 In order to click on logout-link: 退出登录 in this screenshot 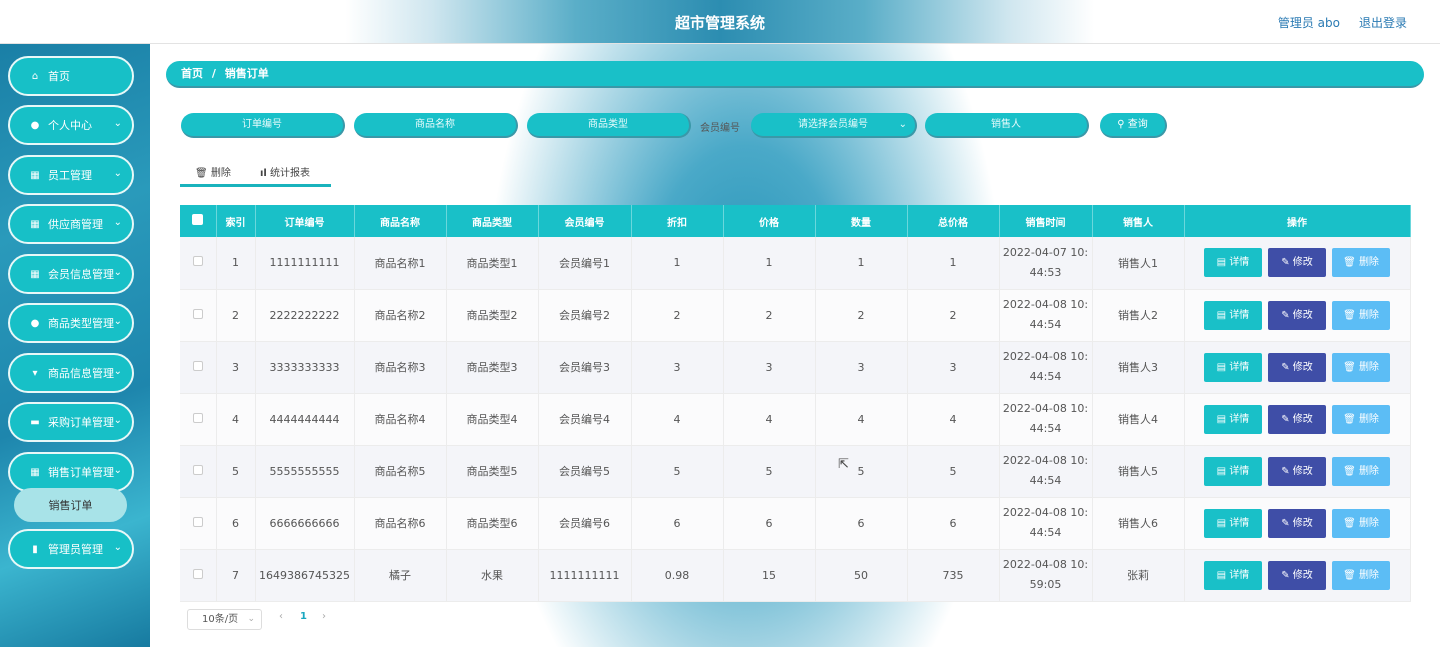, I will do `click(1383, 22)`.